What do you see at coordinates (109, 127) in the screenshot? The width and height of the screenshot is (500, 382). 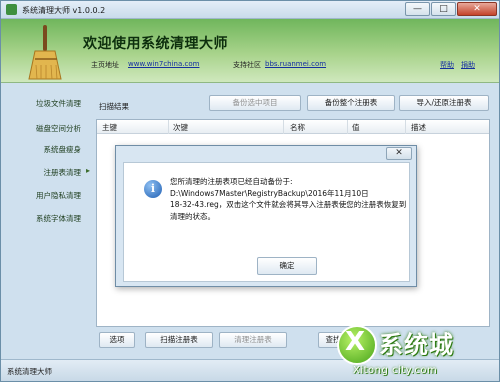 I see `column-header-main-key: 主键` at bounding box center [109, 127].